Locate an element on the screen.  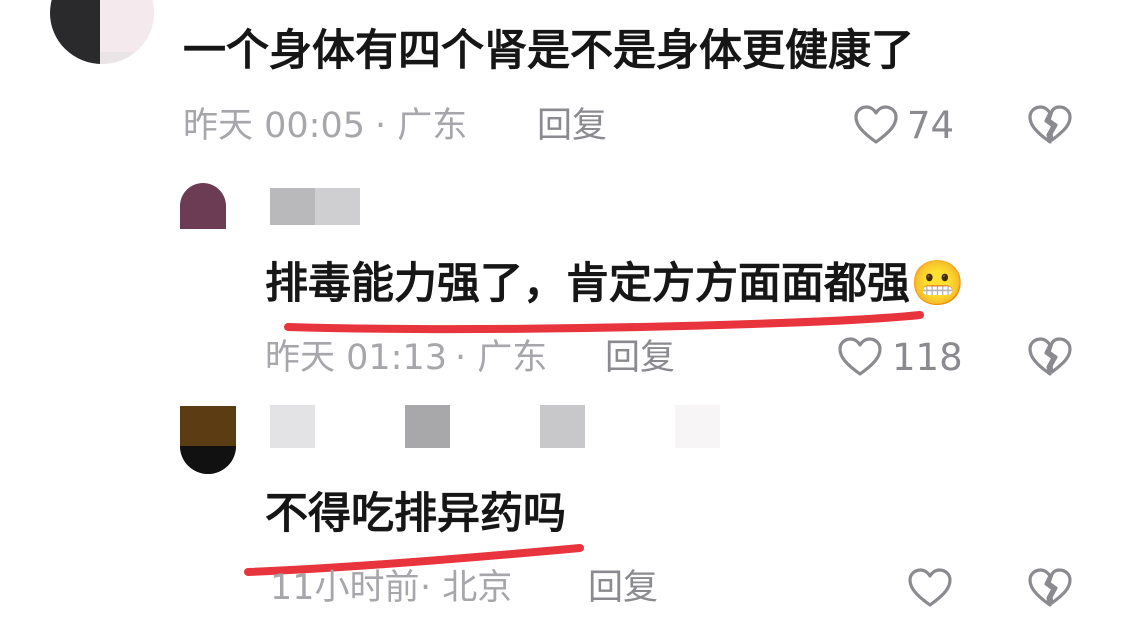
comment-text: 一个身体有四个肾是不是身体更健康了 is located at coordinates (548, 51).